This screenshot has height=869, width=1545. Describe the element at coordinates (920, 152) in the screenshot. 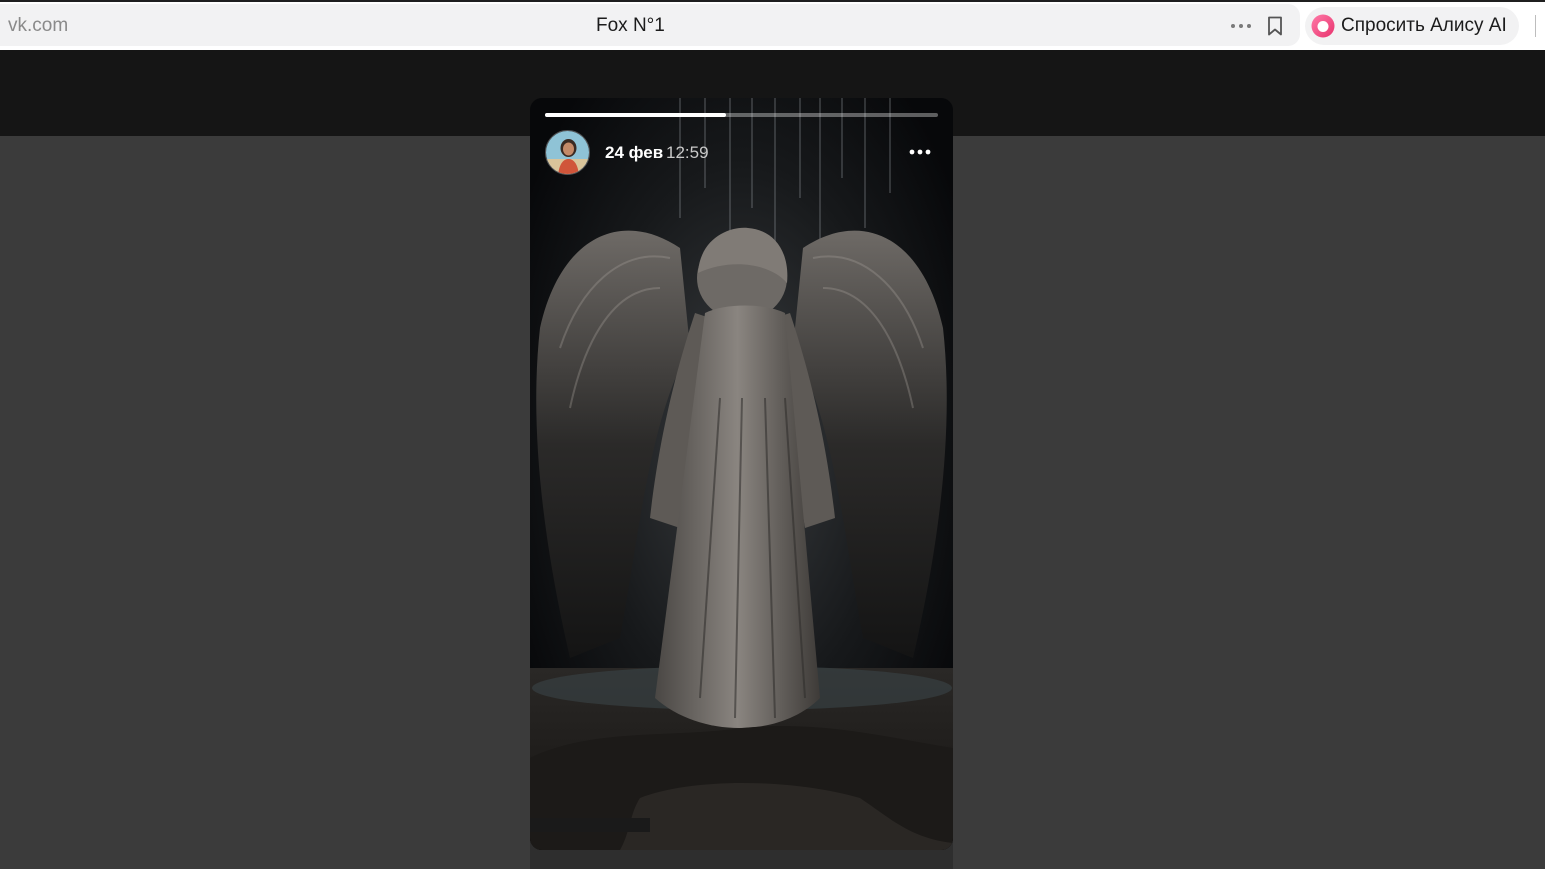

I see `story-menu-icon` at that location.